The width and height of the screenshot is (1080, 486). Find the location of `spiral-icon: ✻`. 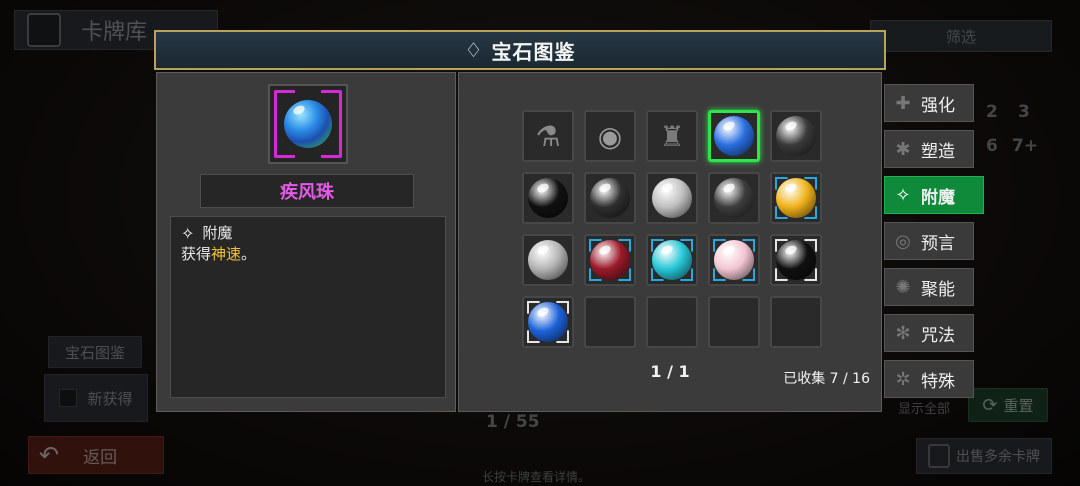

spiral-icon: ✻ is located at coordinates (903, 333).